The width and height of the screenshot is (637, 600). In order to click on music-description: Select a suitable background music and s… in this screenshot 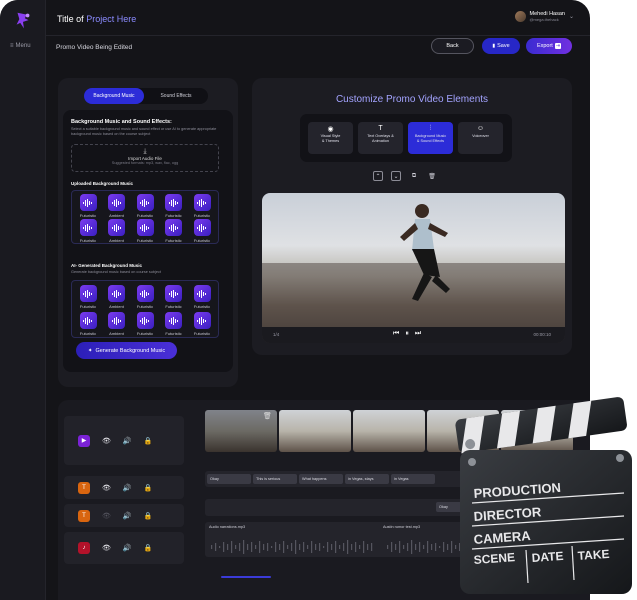, I will do `click(144, 131)`.